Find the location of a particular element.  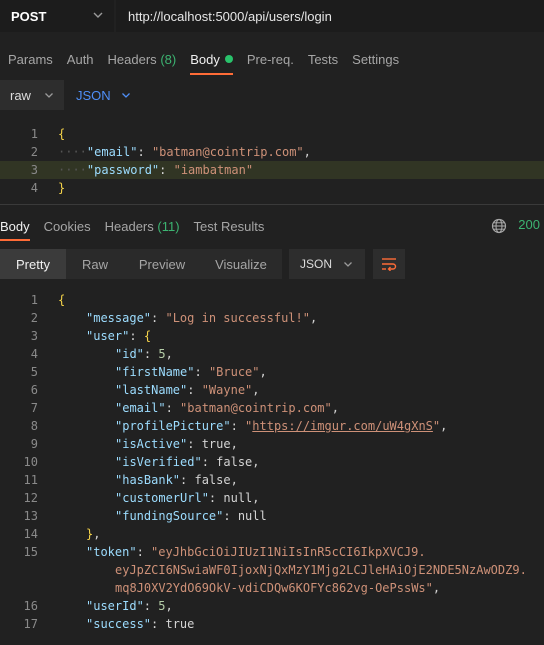

json-value: "batman@cointrip.com" is located at coordinates (256, 408).